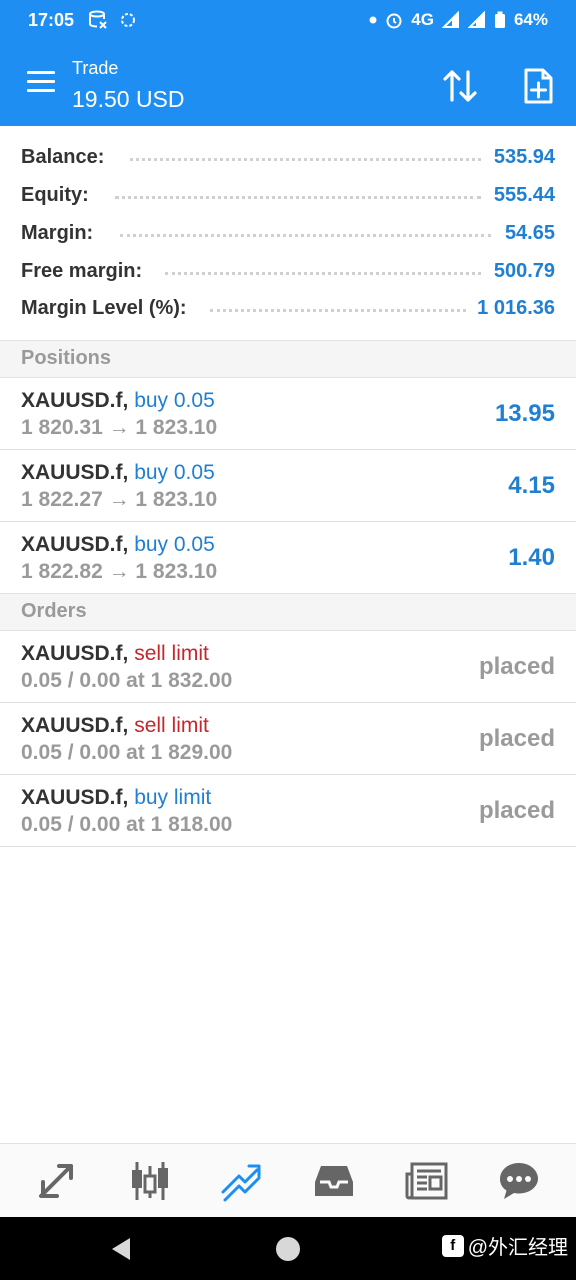 This screenshot has height=1280, width=576. Describe the element at coordinates (450, 19) in the screenshot. I see `signal-icon` at that location.